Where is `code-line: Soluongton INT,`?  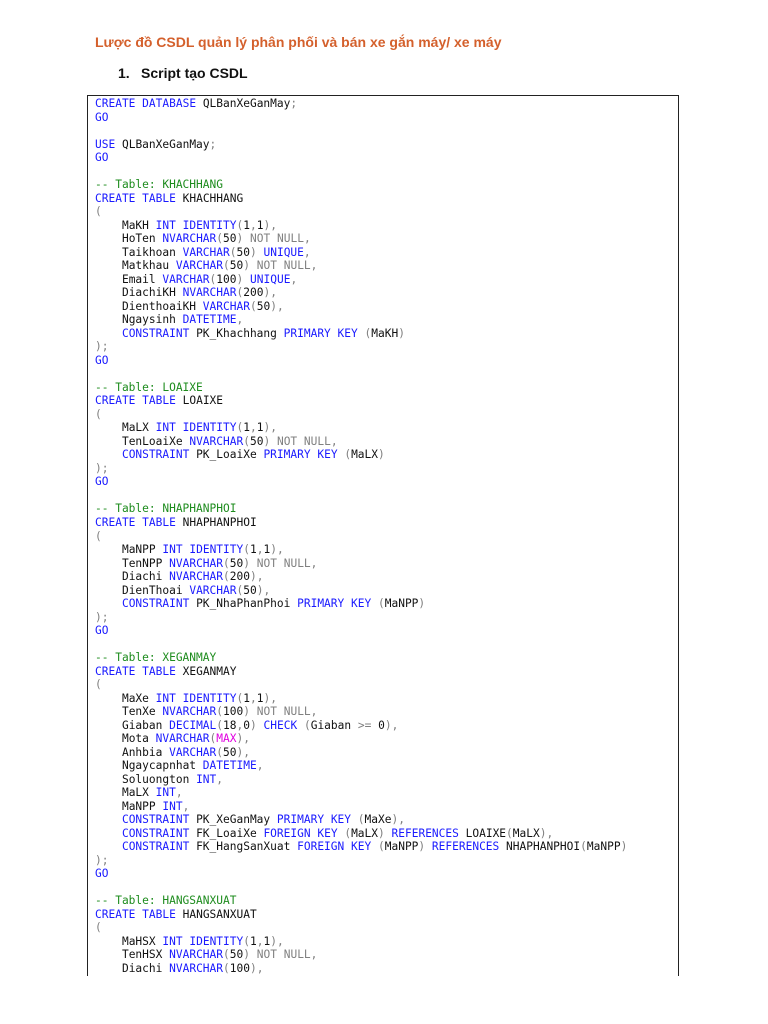
code-line: Soluongton INT, is located at coordinates (172, 779).